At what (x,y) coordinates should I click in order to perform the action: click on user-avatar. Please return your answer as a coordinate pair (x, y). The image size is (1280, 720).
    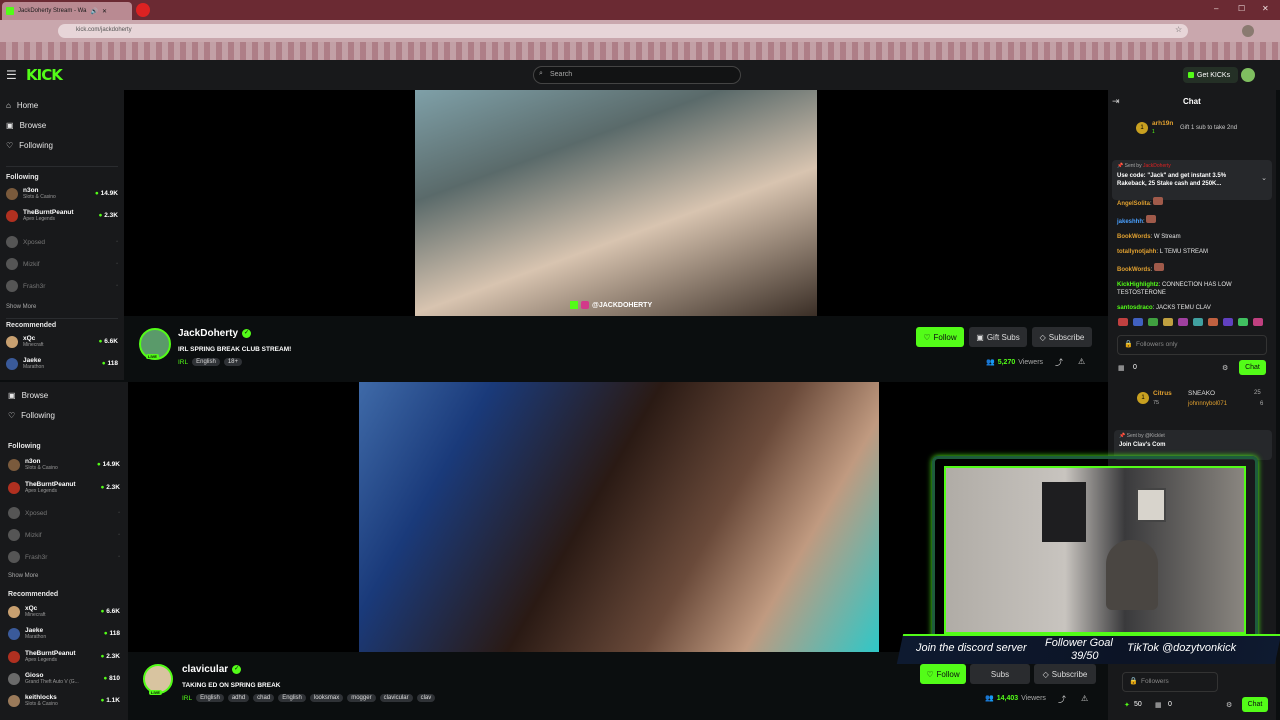
    Looking at the image, I should click on (1248, 75).